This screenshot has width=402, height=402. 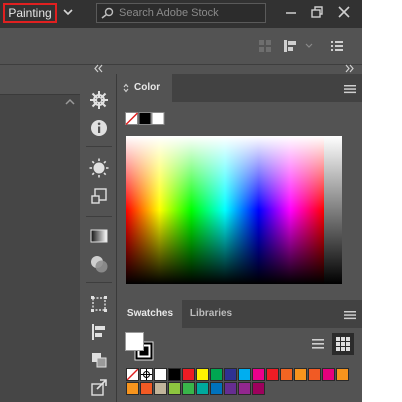 What do you see at coordinates (140, 347) in the screenshot?
I see `fill-stroke-swatch` at bounding box center [140, 347].